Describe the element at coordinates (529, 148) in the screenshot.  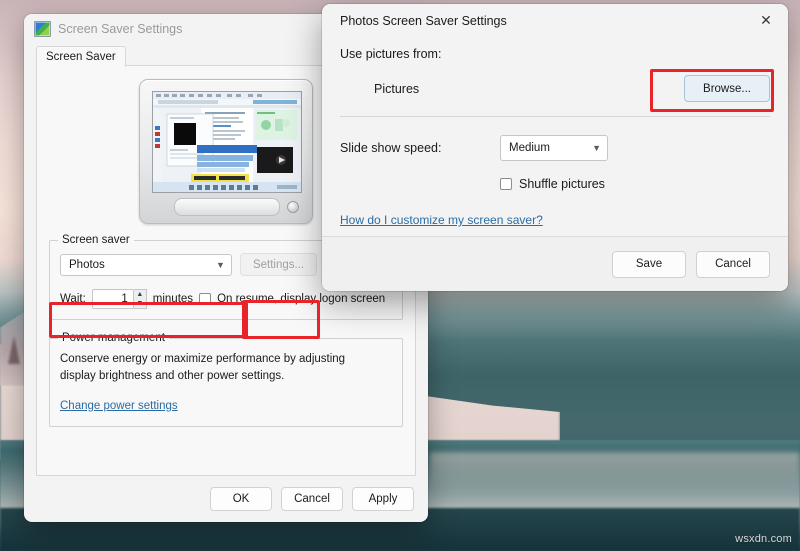
I see `slide-show-speed-value: Medium` at that location.